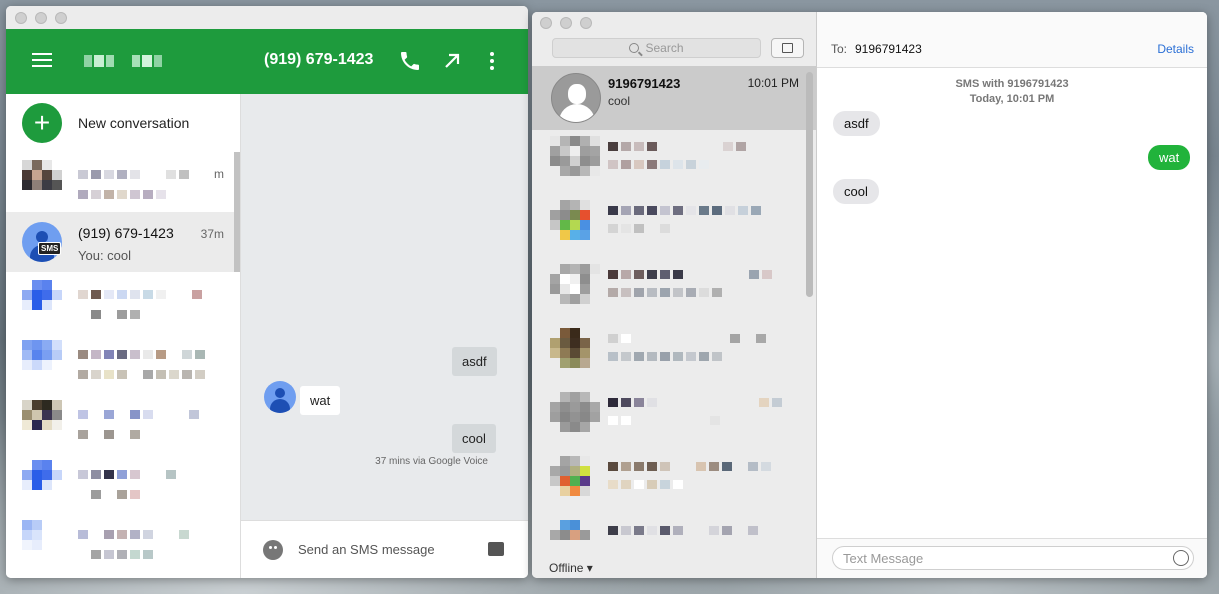  What do you see at coordinates (644, 83) in the screenshot?
I see `conversation-name: 9196791423` at bounding box center [644, 83].